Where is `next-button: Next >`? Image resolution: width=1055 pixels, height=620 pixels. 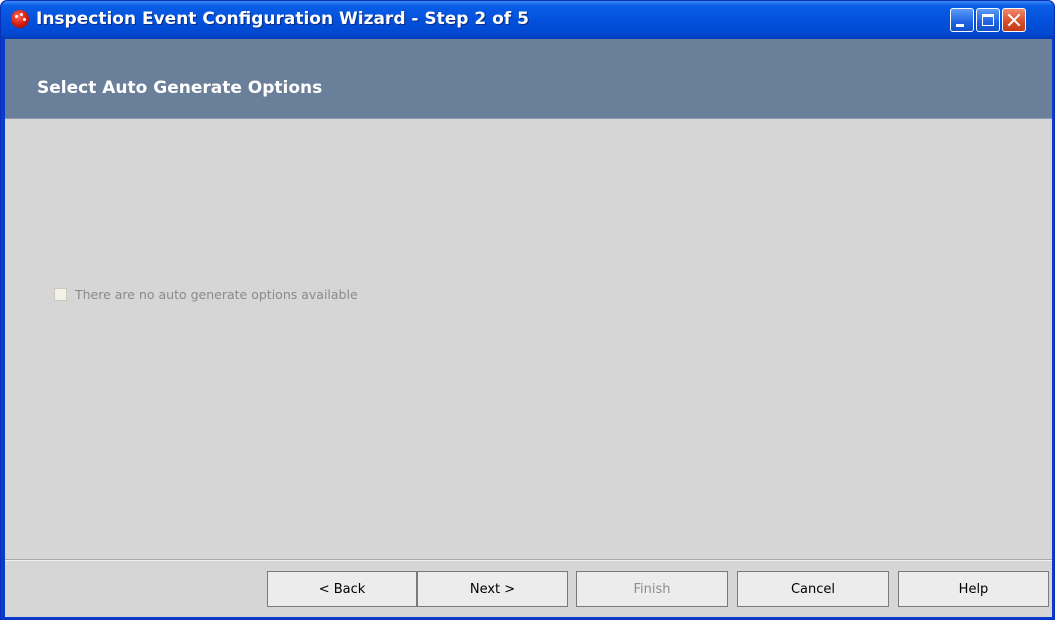
next-button: Next > is located at coordinates (492, 589).